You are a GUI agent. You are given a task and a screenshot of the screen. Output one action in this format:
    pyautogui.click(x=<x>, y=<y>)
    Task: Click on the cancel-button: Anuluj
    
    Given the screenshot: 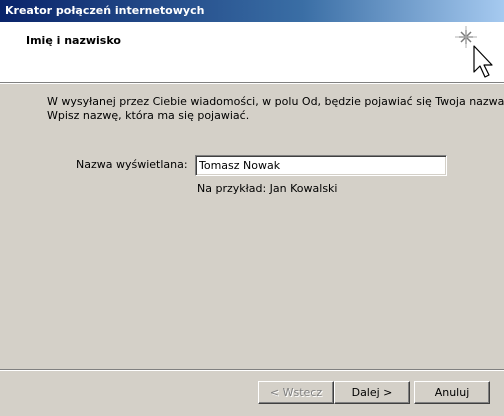 What is the action you would take?
    pyautogui.click(x=452, y=392)
    